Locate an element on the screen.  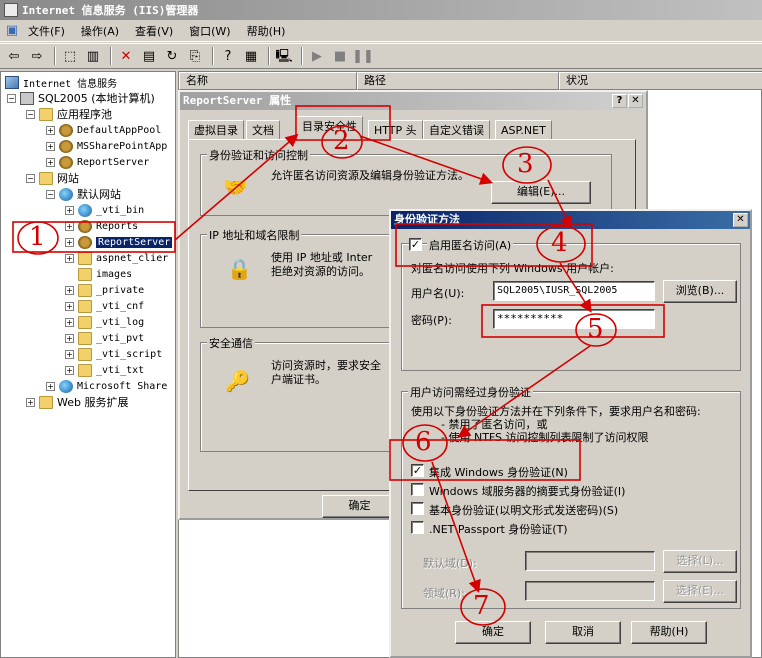
tree-site-child: + _vti_log is located at coordinates (104, 322).